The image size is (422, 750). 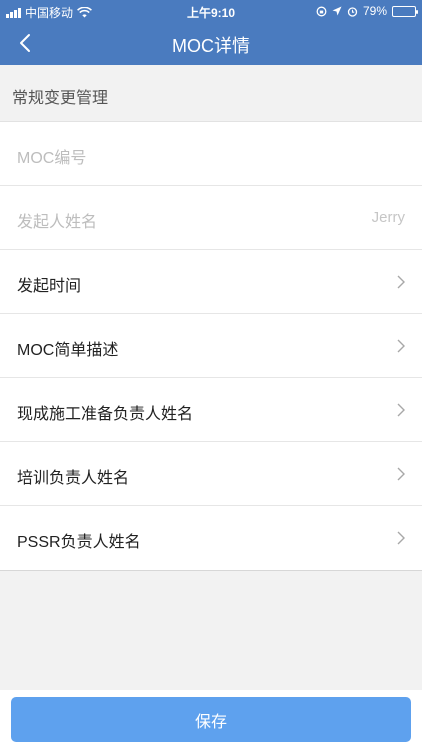 What do you see at coordinates (211, 93) in the screenshot?
I see `section-header: 常规变更管理` at bounding box center [211, 93].